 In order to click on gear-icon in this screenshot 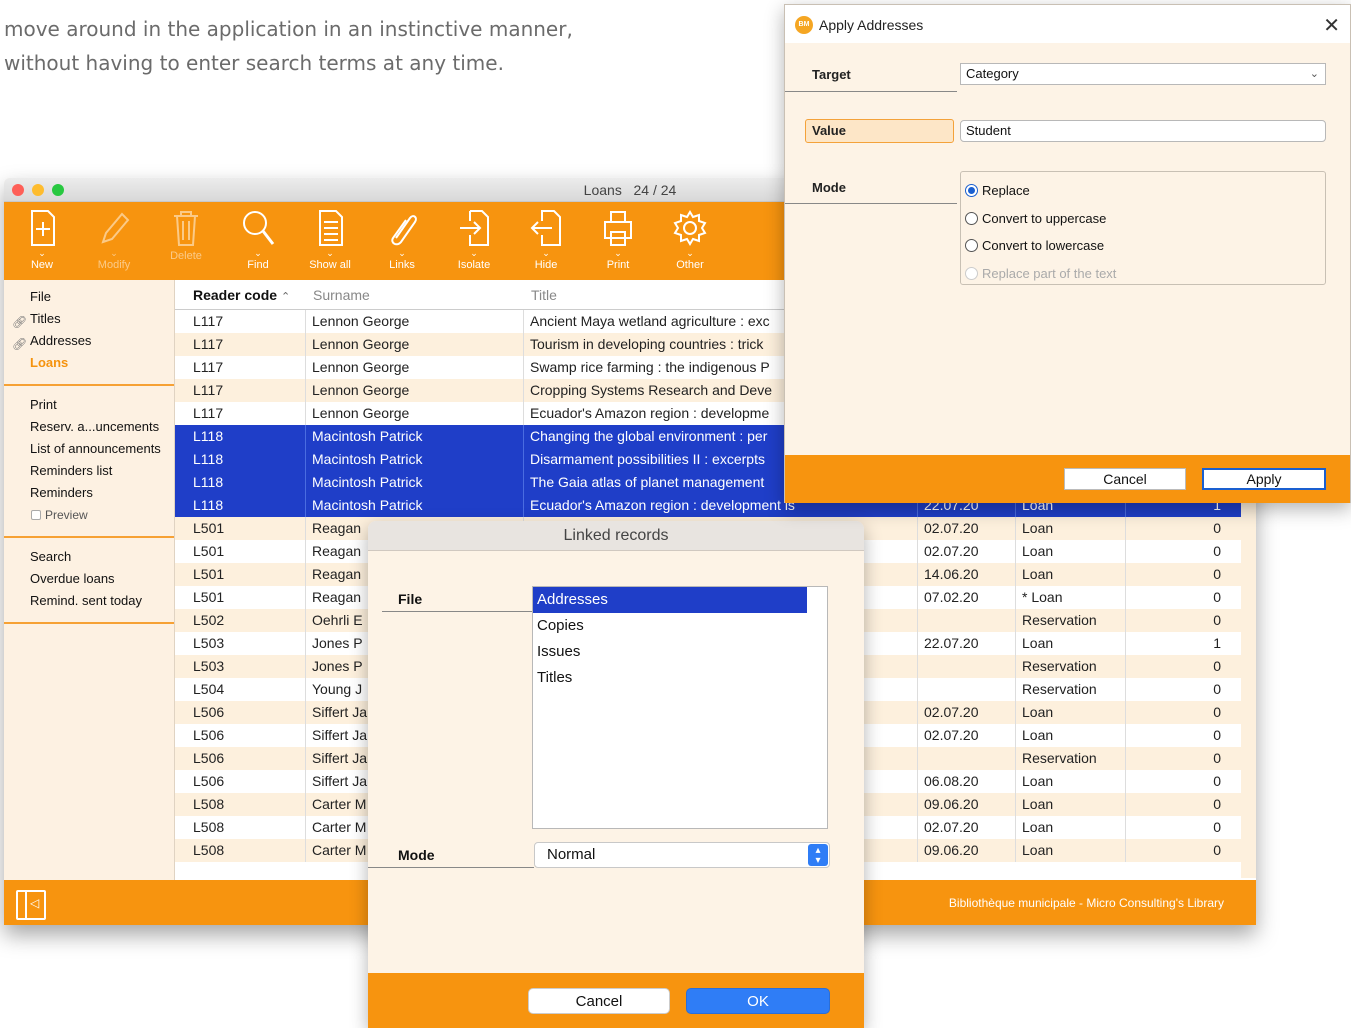, I will do `click(690, 228)`.